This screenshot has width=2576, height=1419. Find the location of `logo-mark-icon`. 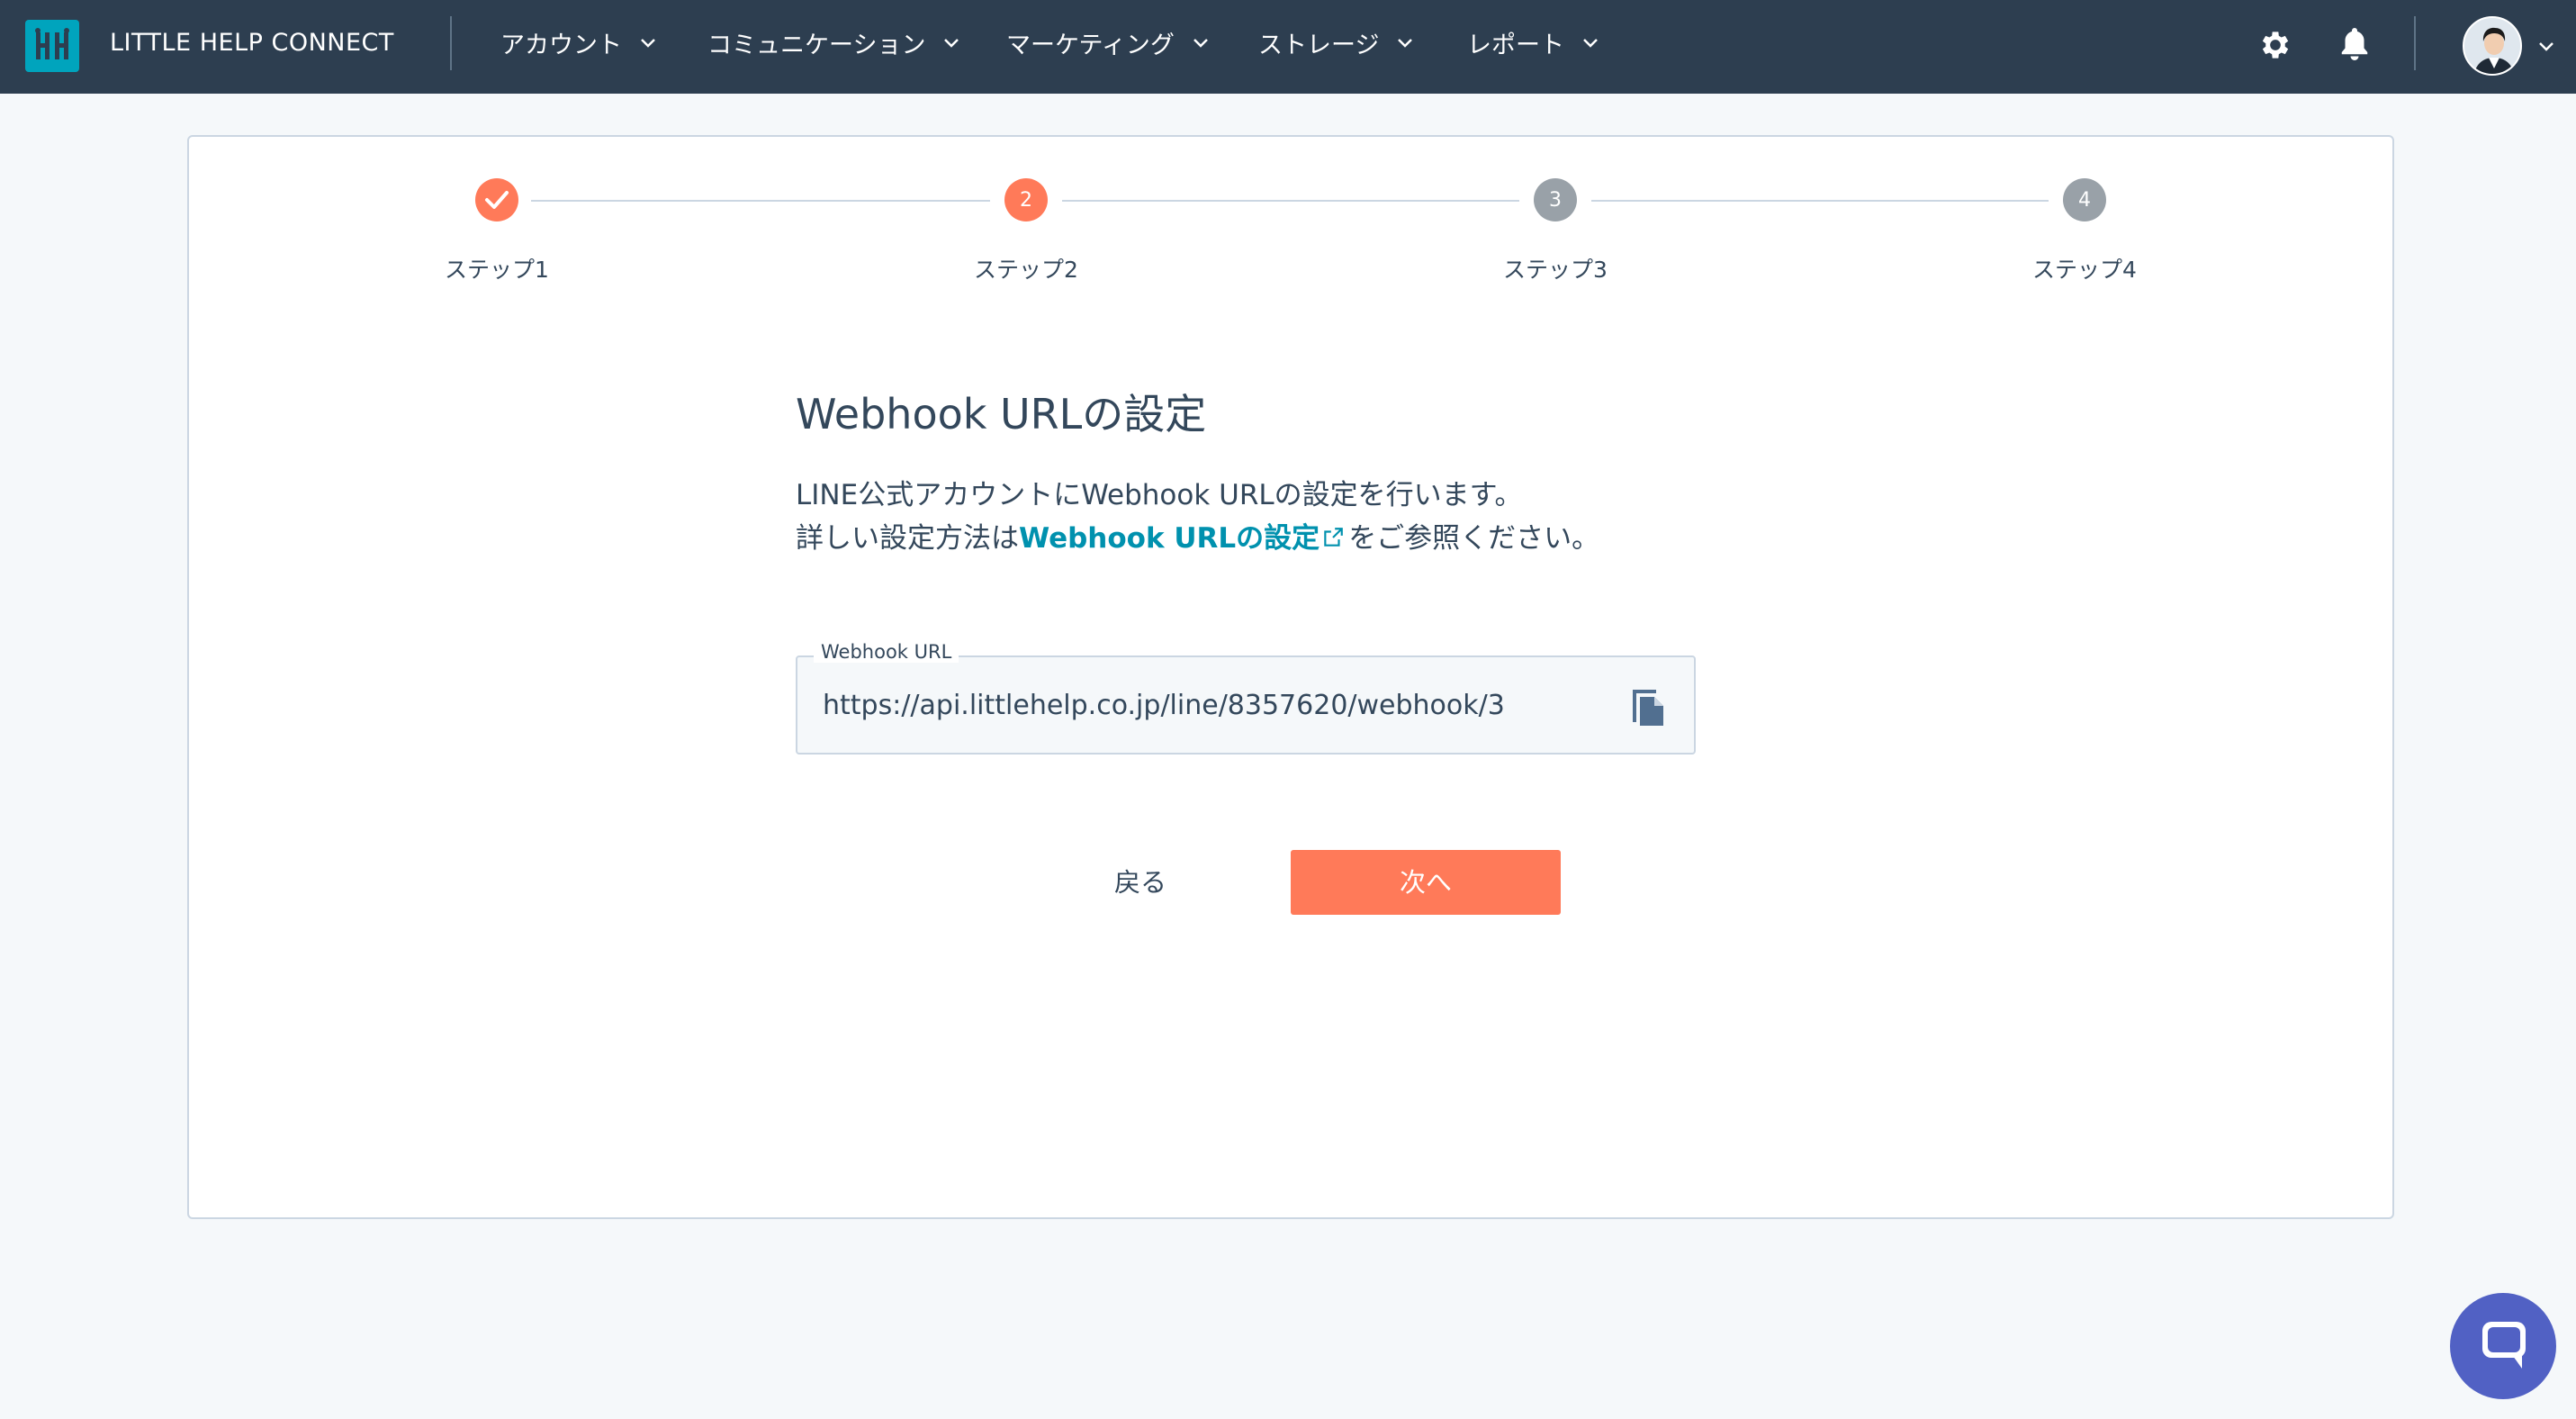

logo-mark-icon is located at coordinates (52, 43).